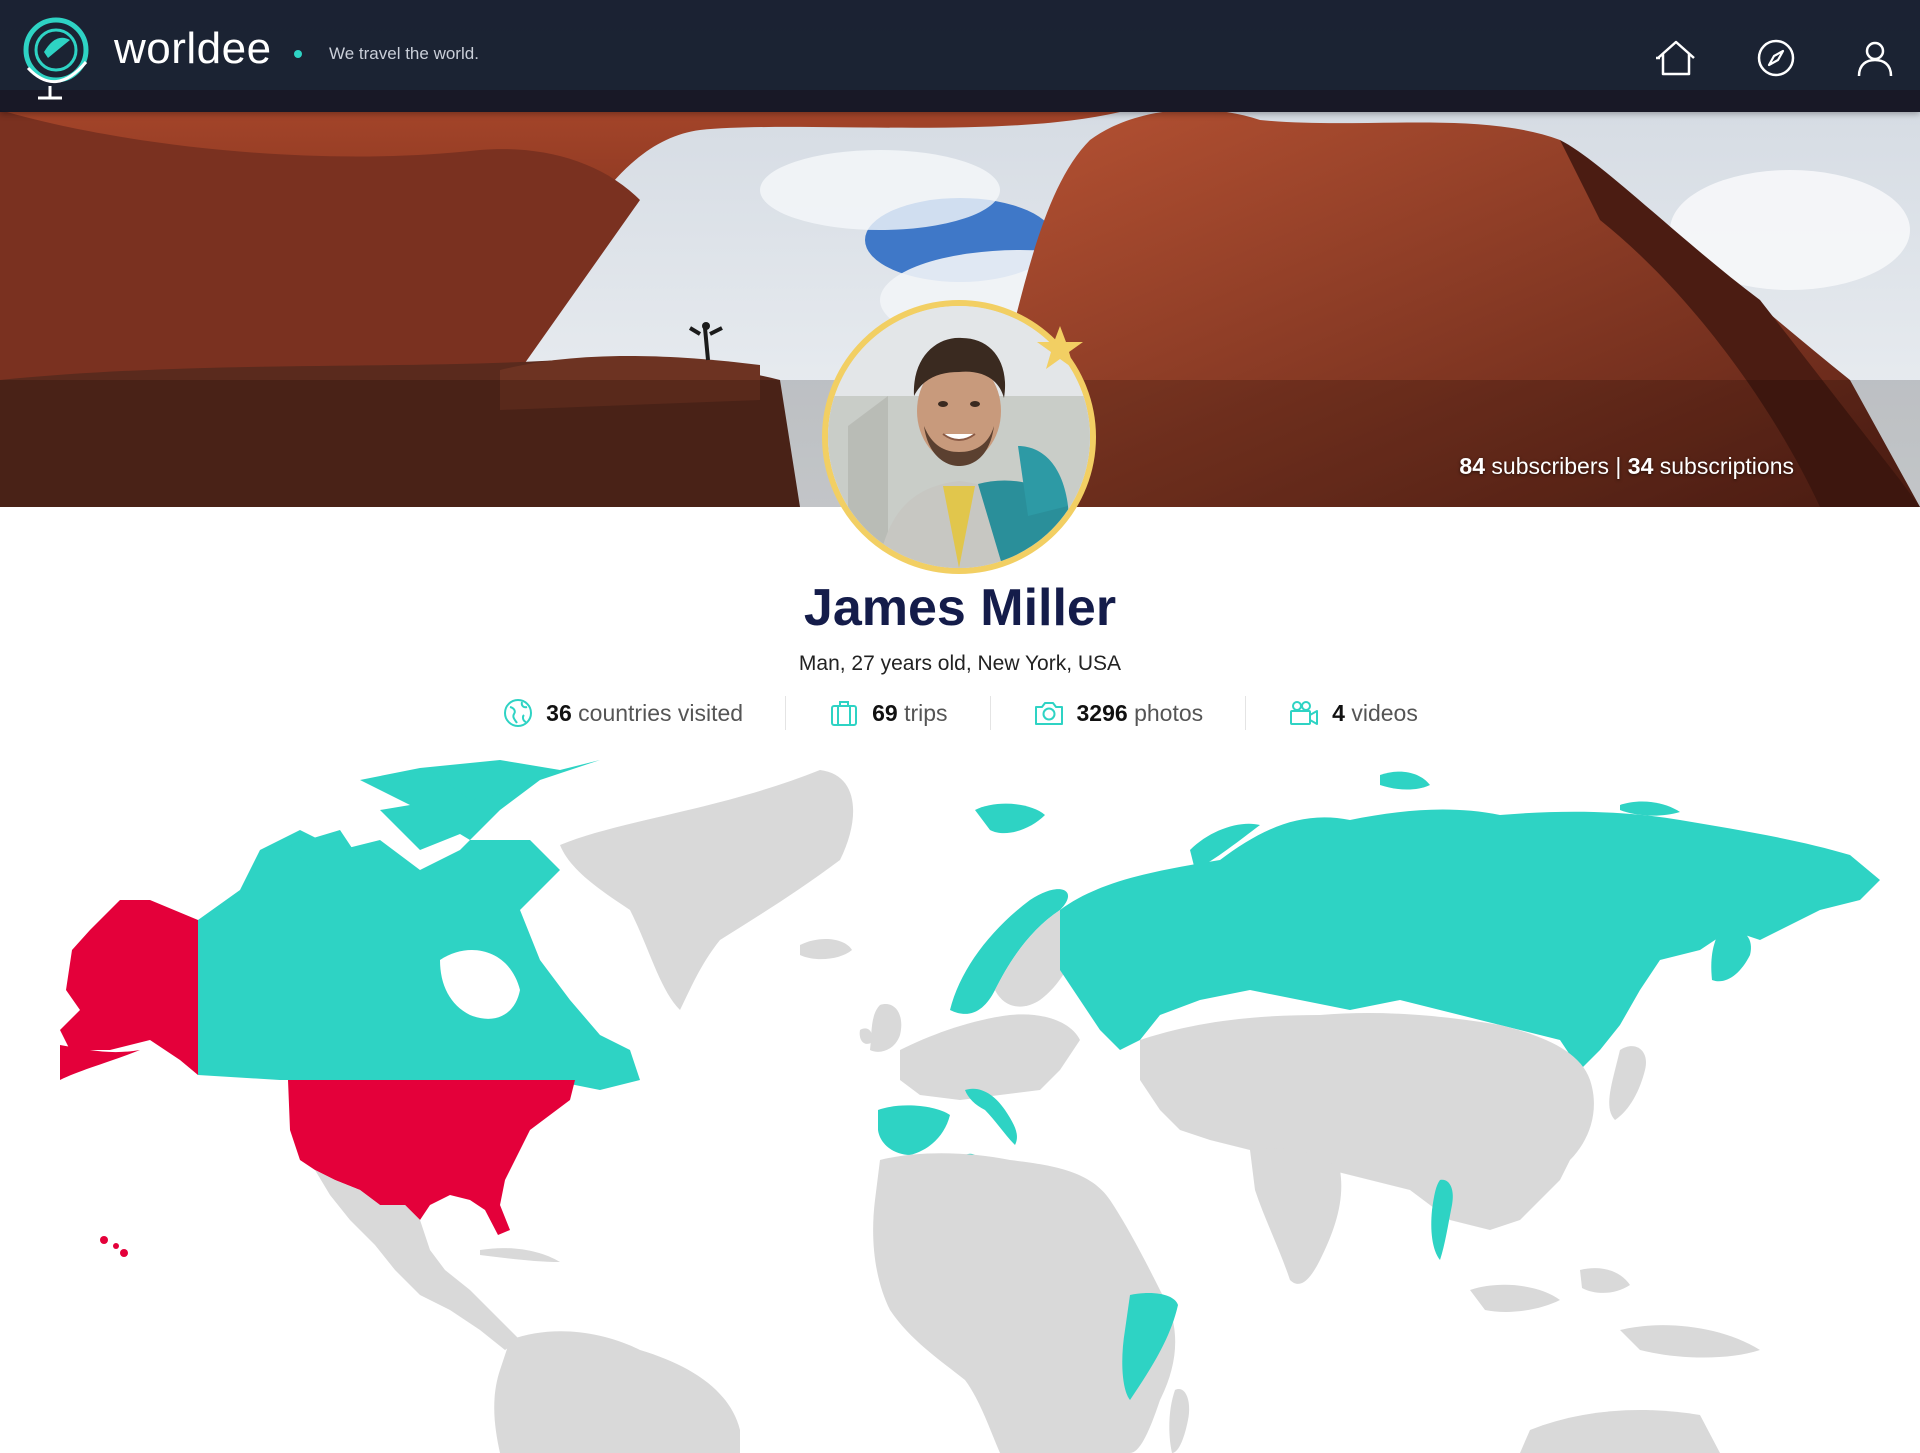 This screenshot has width=1920, height=1453. What do you see at coordinates (1875, 58) in the screenshot?
I see `user-icon` at bounding box center [1875, 58].